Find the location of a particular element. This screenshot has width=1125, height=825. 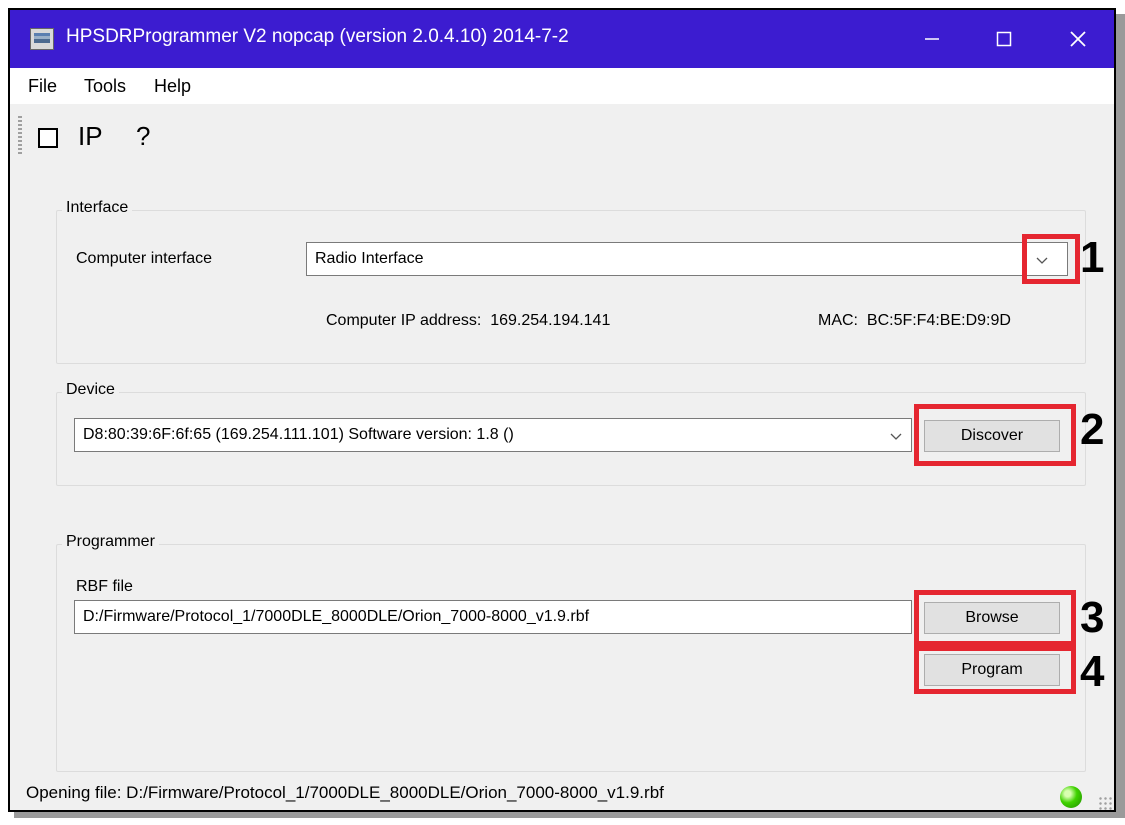

programmer-group-label: Programmer is located at coordinates (110, 542).